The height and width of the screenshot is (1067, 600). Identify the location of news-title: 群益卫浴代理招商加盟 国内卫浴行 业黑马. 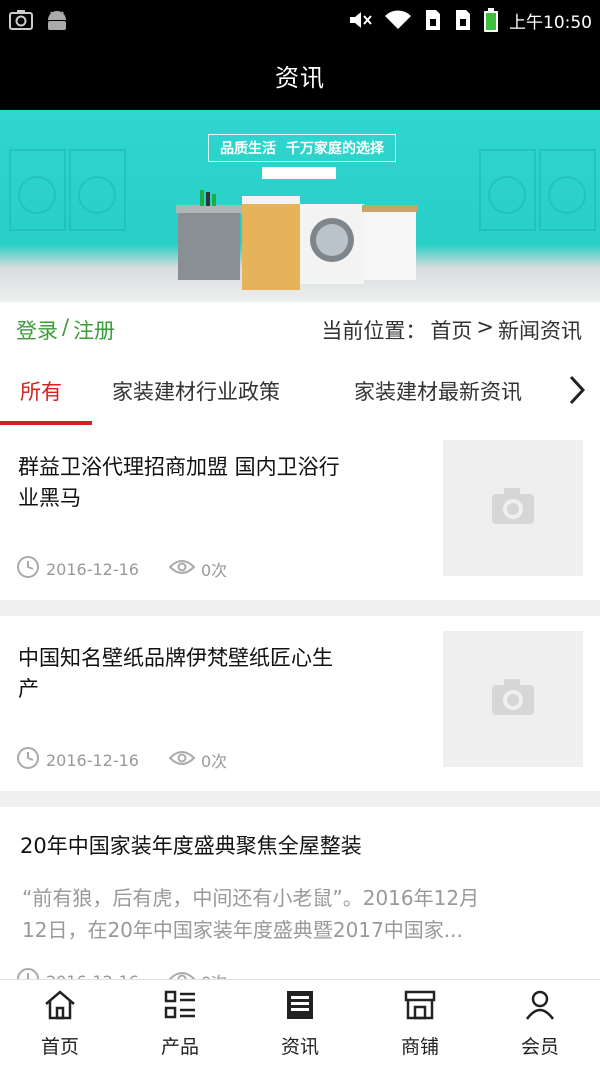
(179, 483).